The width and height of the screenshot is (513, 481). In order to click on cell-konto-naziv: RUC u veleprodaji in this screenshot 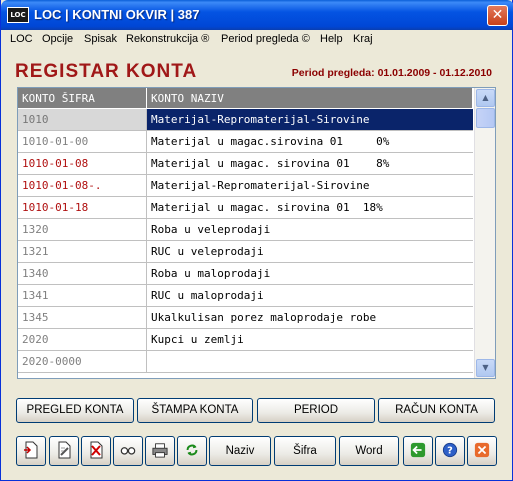, I will do `click(310, 252)`.